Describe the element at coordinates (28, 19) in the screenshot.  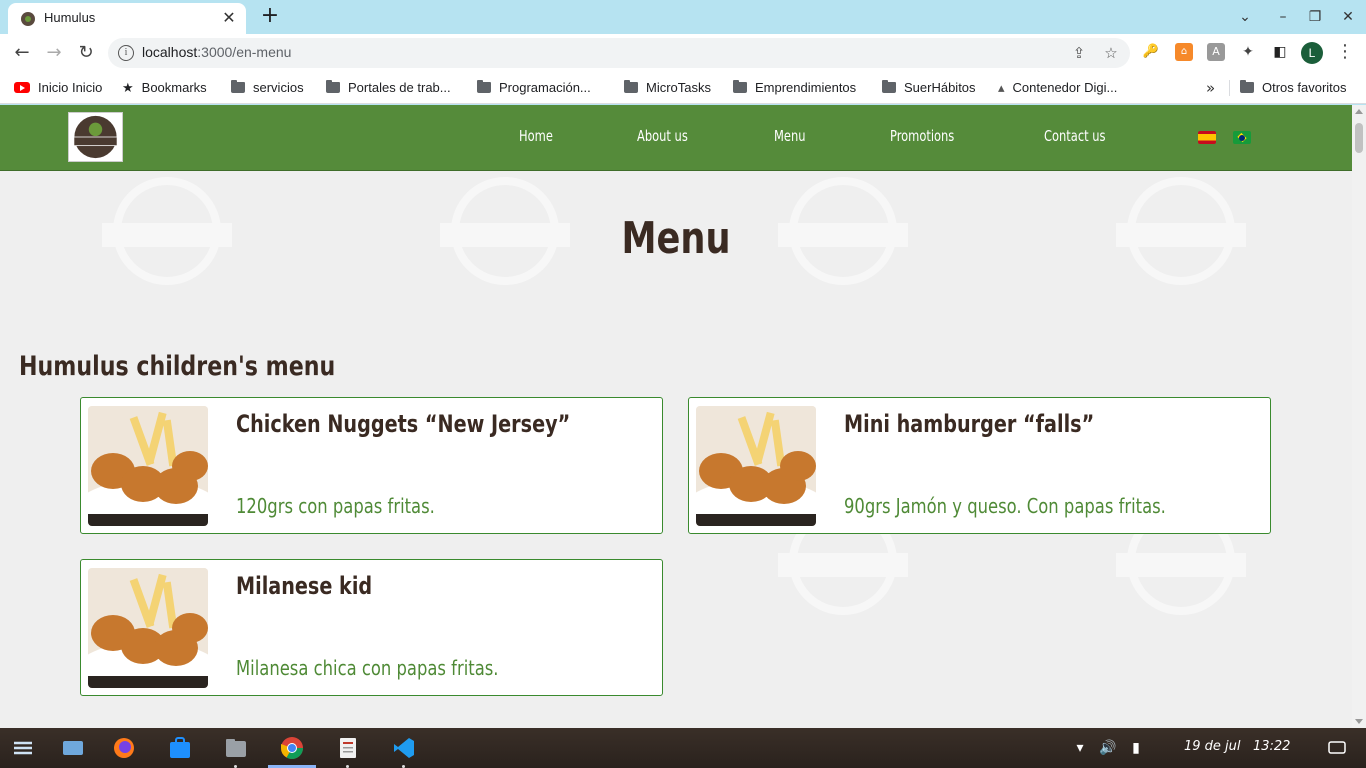
I see `site-favicon-icon` at that location.